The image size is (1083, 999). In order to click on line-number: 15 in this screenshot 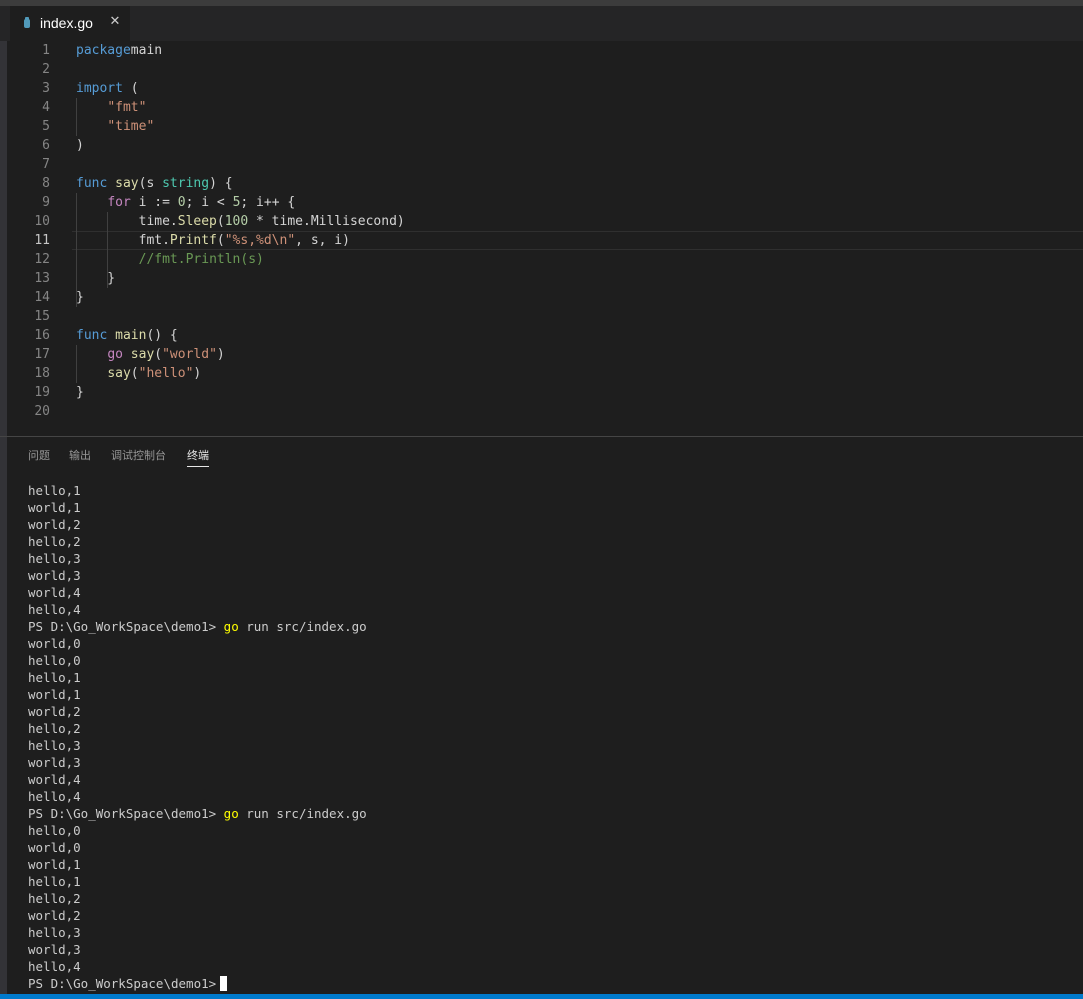, I will do `click(42, 316)`.